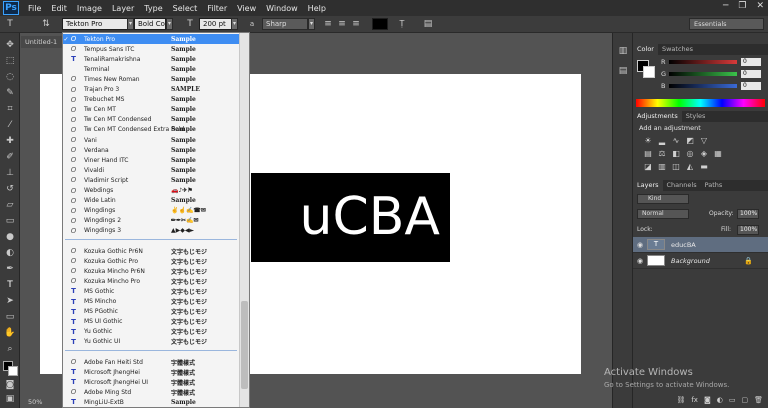 This screenshot has width=768, height=408. I want to click on antialias-dropdown-arrow: ▾, so click(311, 24).